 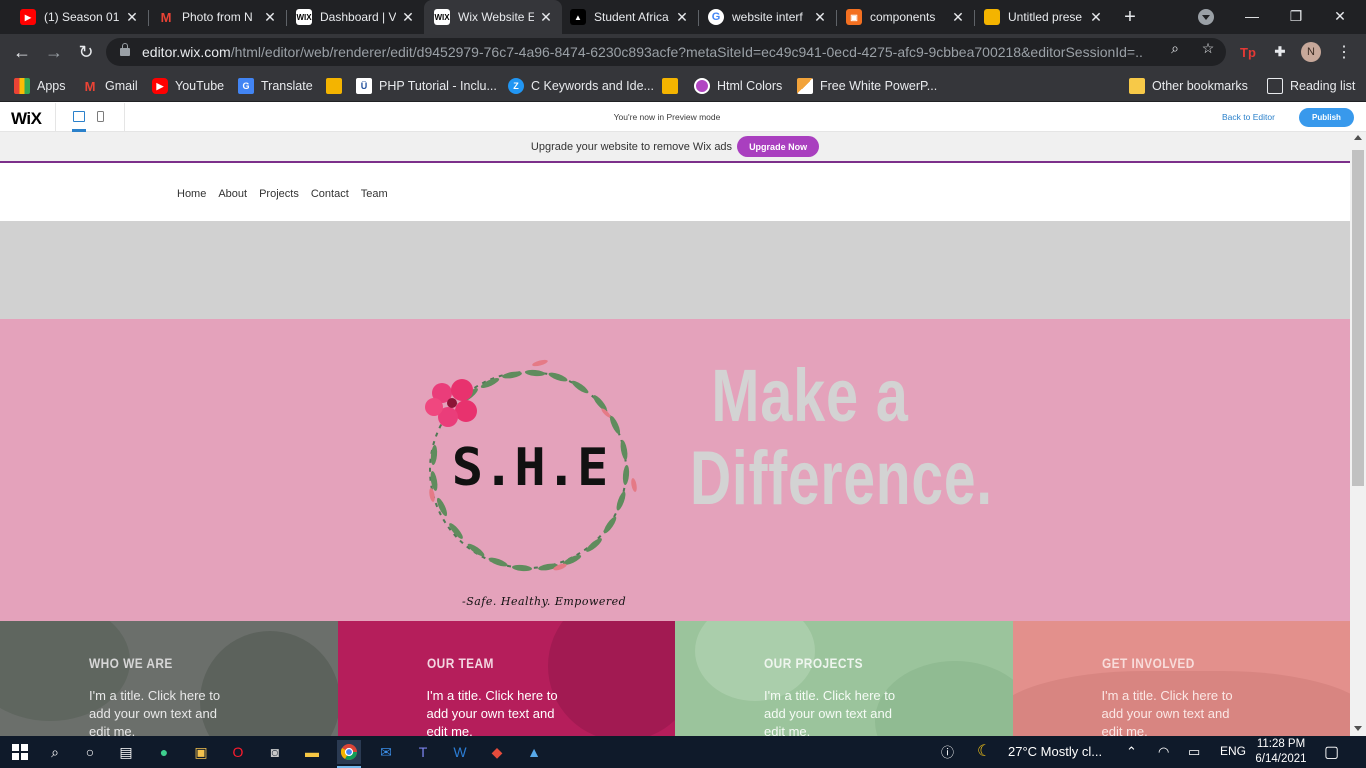 I want to click on task-view-icon: ▤, so click(x=126, y=752).